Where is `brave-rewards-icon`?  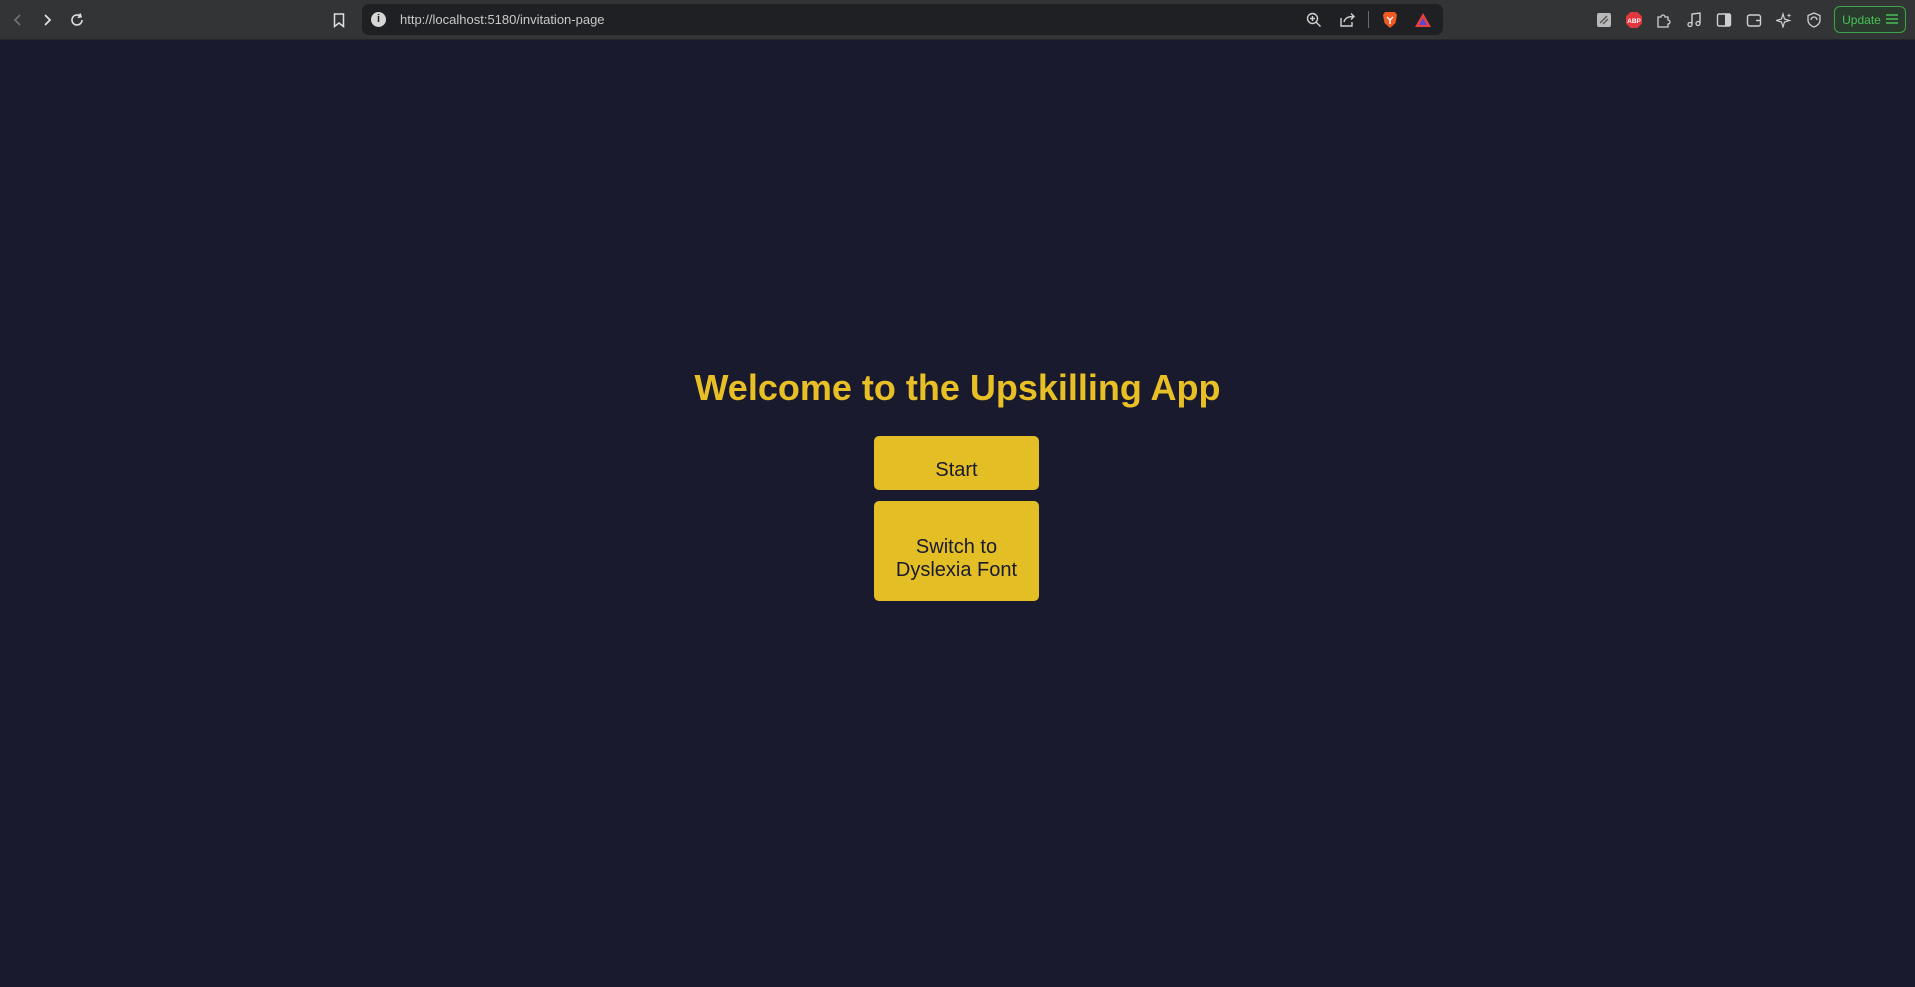
brave-rewards-icon is located at coordinates (1423, 20).